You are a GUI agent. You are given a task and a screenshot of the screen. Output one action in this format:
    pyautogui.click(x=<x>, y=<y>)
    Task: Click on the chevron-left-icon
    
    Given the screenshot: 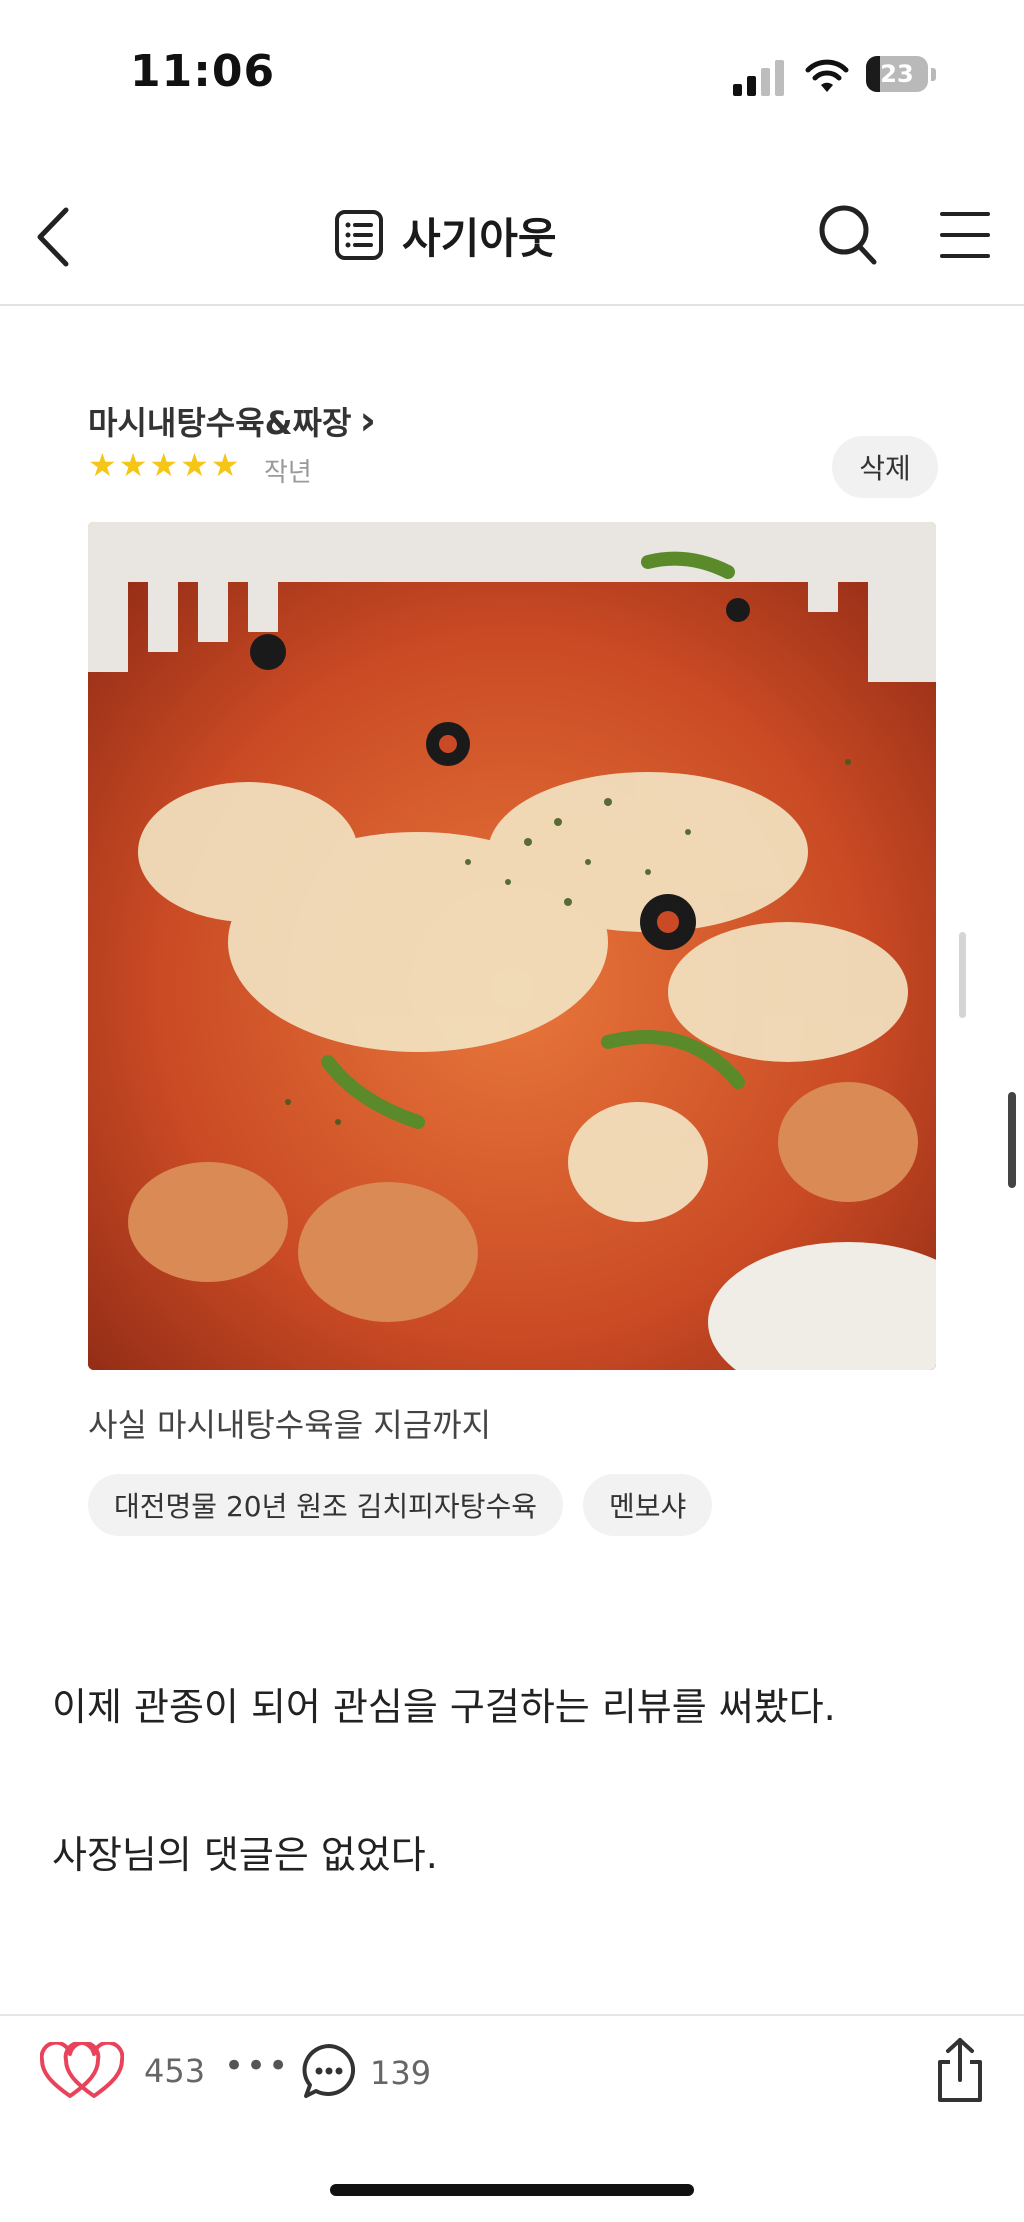 What is the action you would take?
    pyautogui.click(x=55, y=237)
    